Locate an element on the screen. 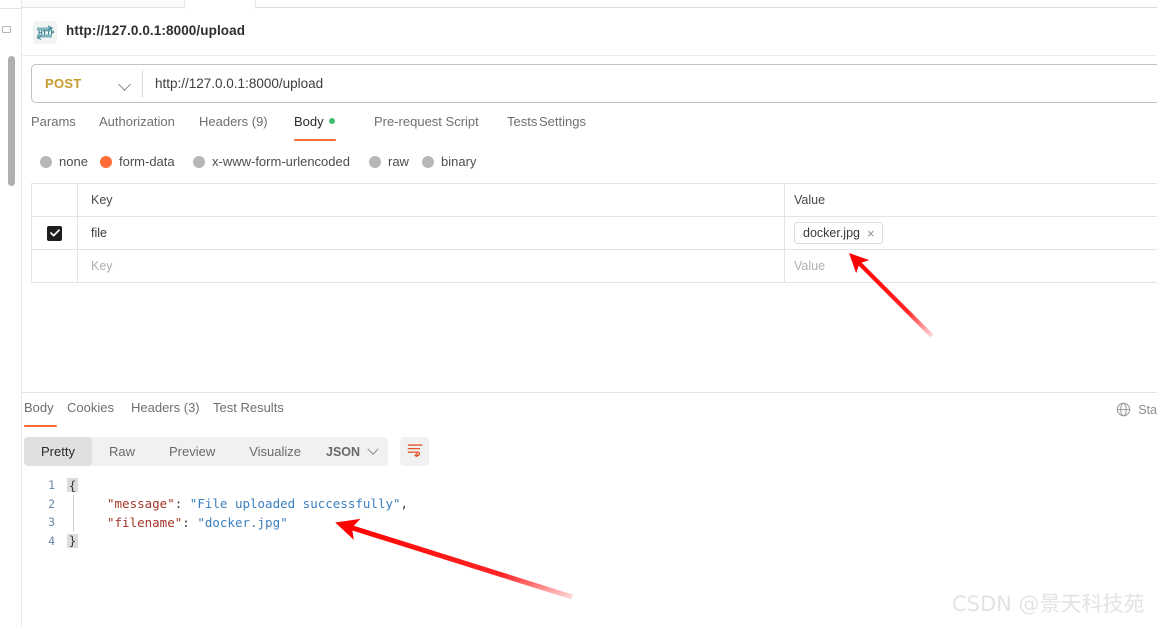 The width and height of the screenshot is (1157, 626). status-label: Sta is located at coordinates (1147, 409).